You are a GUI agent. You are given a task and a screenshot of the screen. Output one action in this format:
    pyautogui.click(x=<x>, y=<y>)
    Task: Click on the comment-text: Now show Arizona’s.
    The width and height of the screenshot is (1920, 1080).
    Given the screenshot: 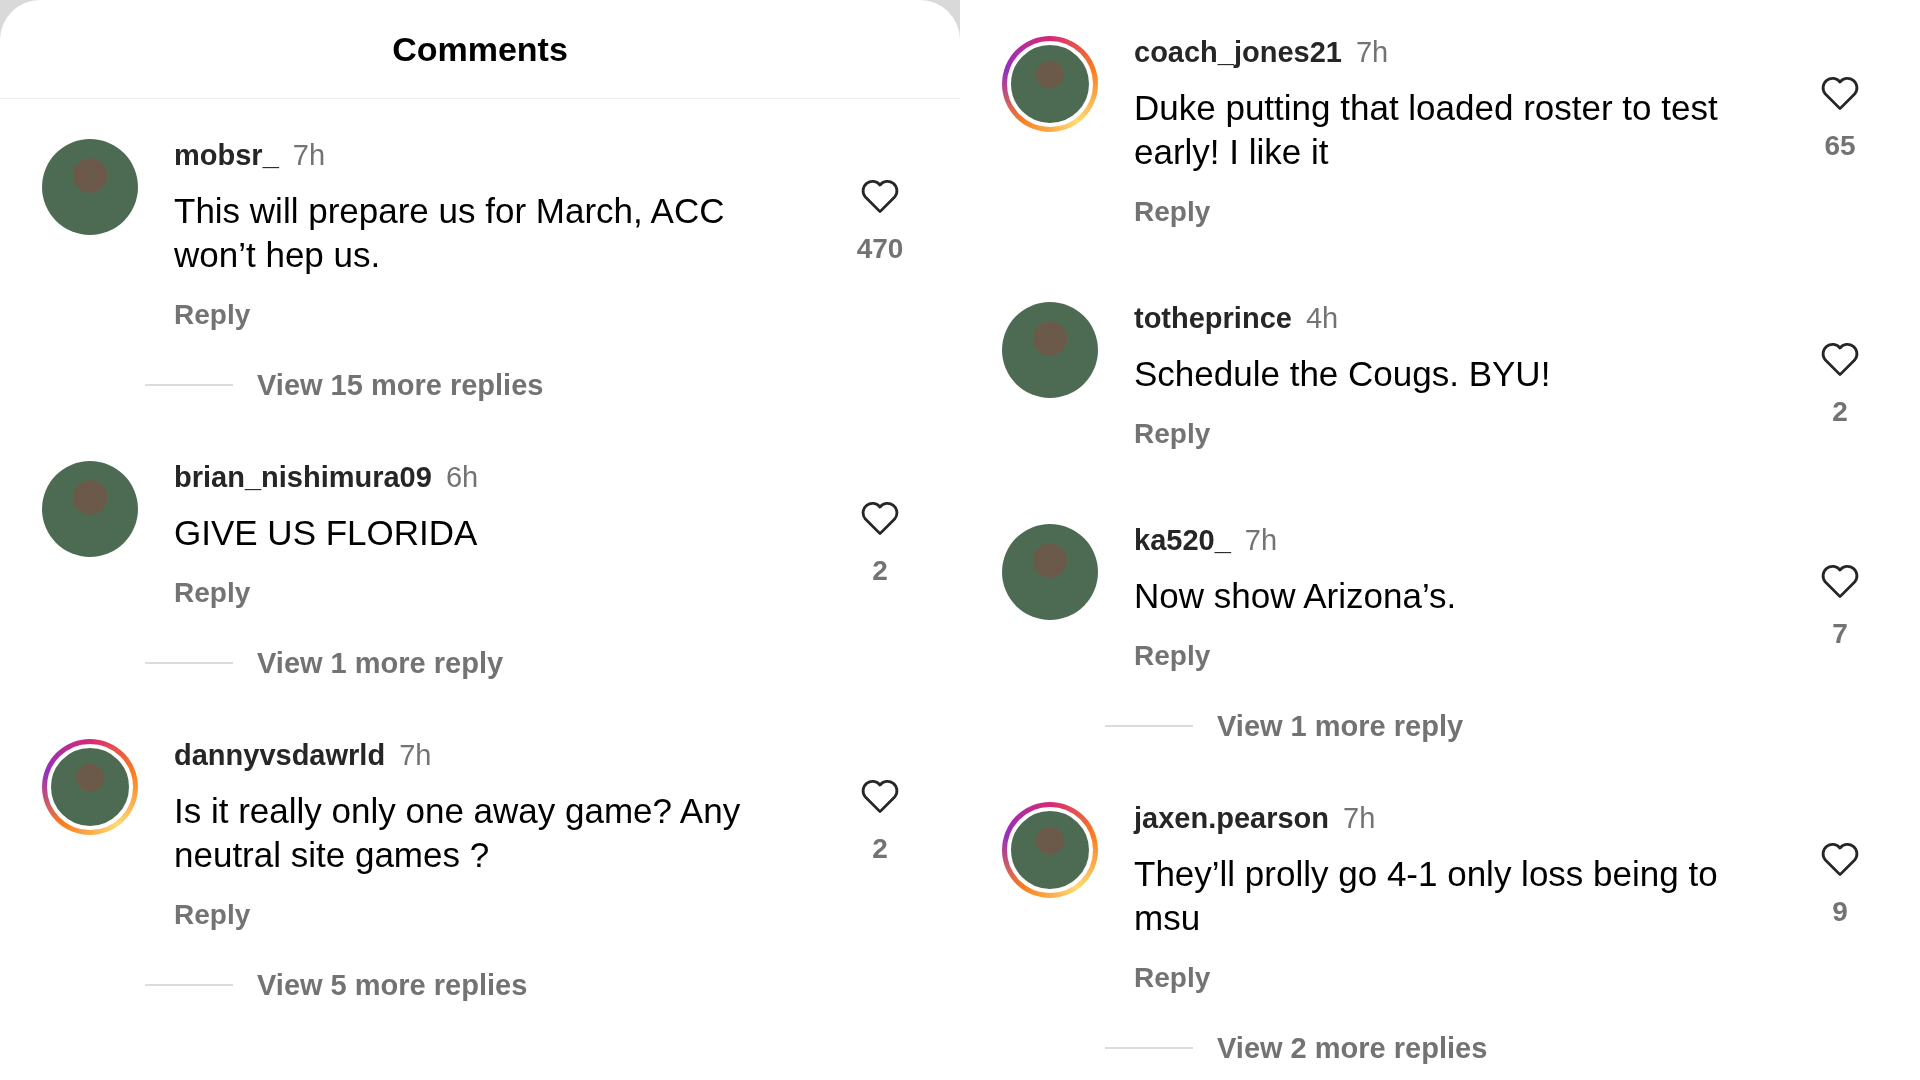 What is the action you would take?
    pyautogui.click(x=1296, y=596)
    